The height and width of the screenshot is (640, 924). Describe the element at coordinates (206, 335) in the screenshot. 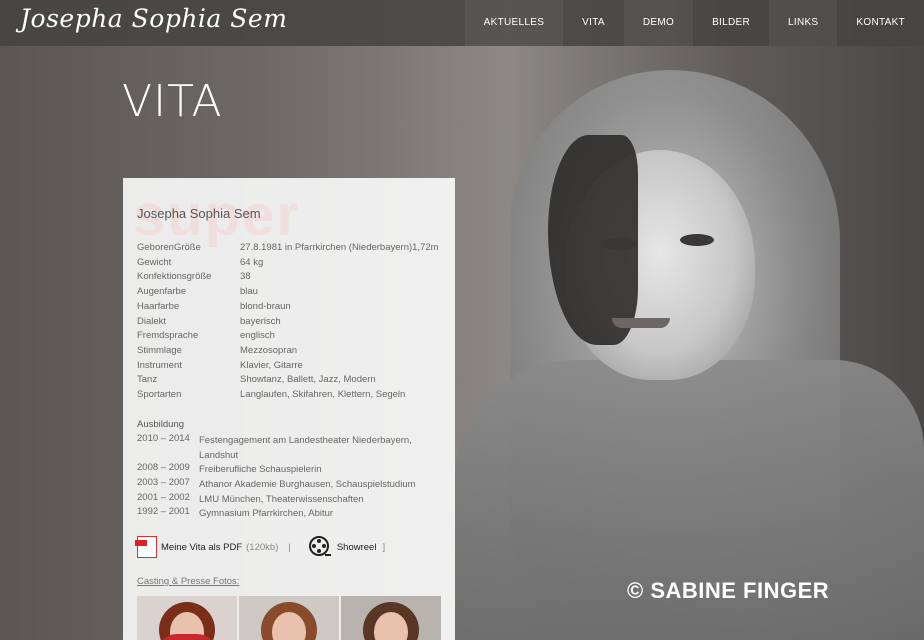

I see `fact-row: Fremdsprache englisch` at that location.